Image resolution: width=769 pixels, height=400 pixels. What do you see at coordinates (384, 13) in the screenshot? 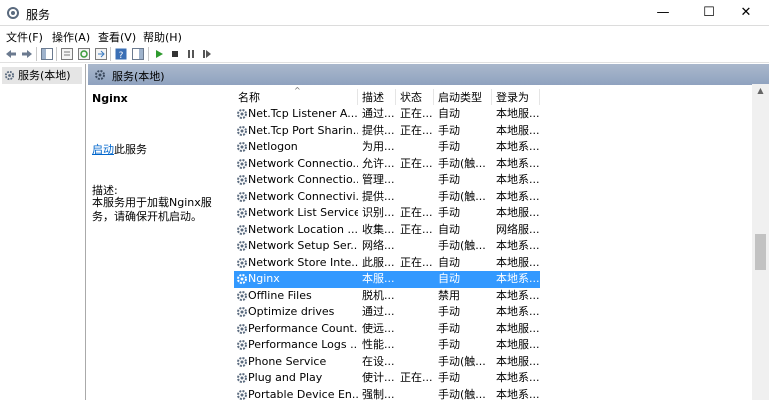
I see `title-bar: 服务 — ☐ ✕` at bounding box center [384, 13].